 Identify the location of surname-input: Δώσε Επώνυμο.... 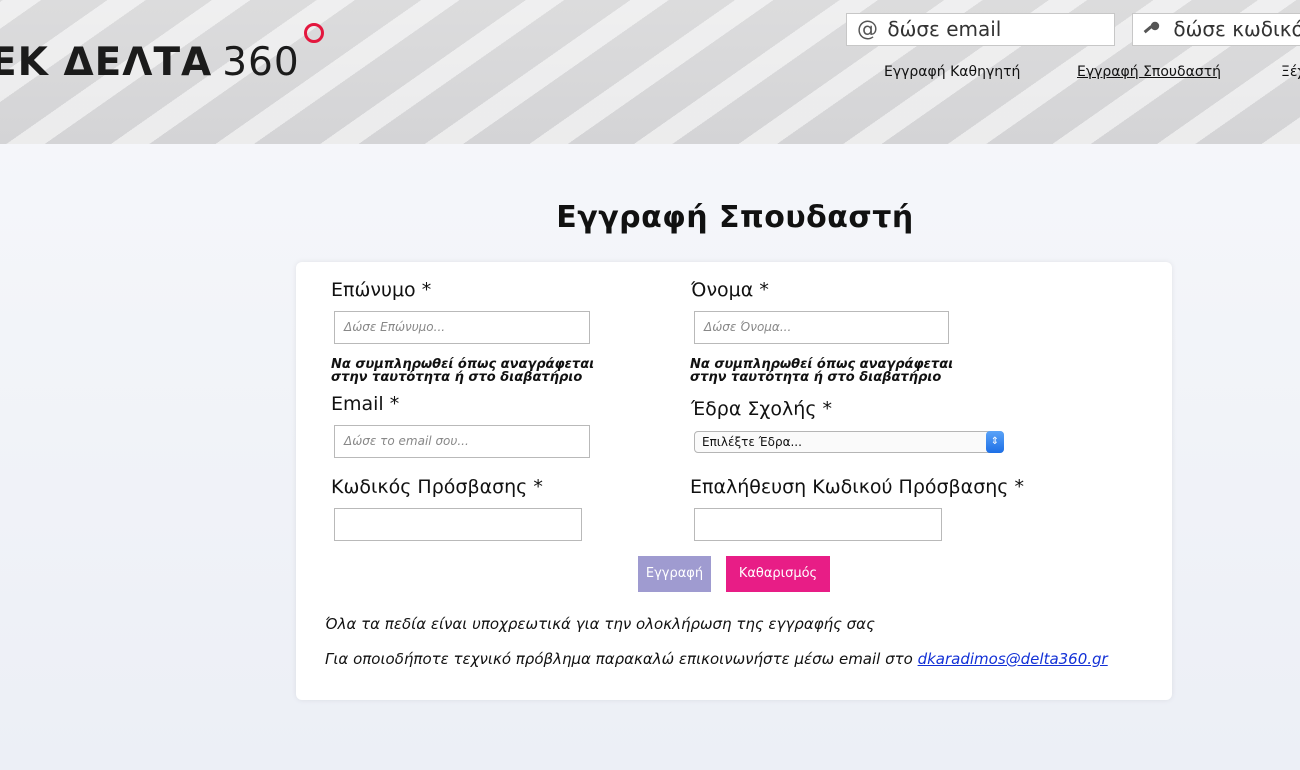
(462, 327).